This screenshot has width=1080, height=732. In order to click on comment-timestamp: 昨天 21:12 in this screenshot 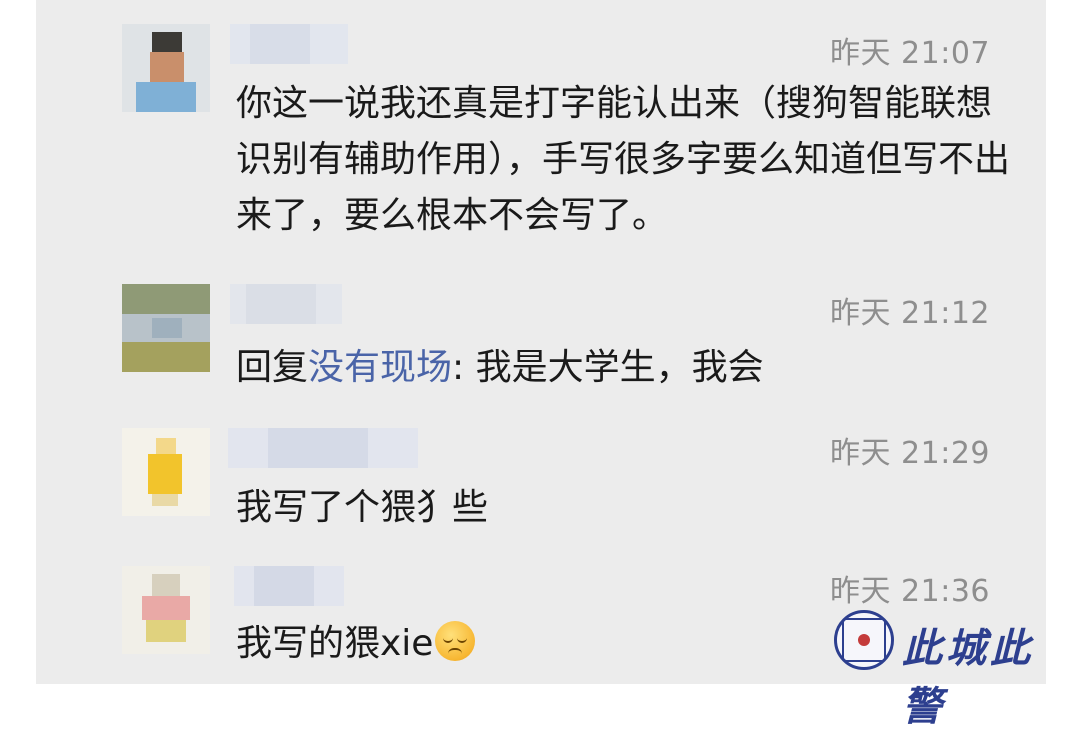, I will do `click(910, 313)`.